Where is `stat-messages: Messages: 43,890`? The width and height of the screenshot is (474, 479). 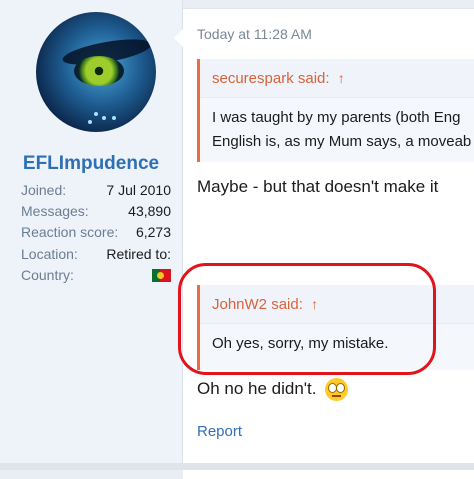 stat-messages: Messages: 43,890 is located at coordinates (96, 211).